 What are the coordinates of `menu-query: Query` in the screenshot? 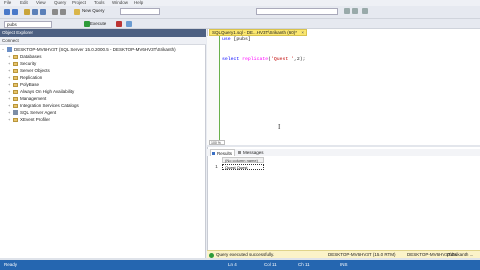 It's located at (60, 2).